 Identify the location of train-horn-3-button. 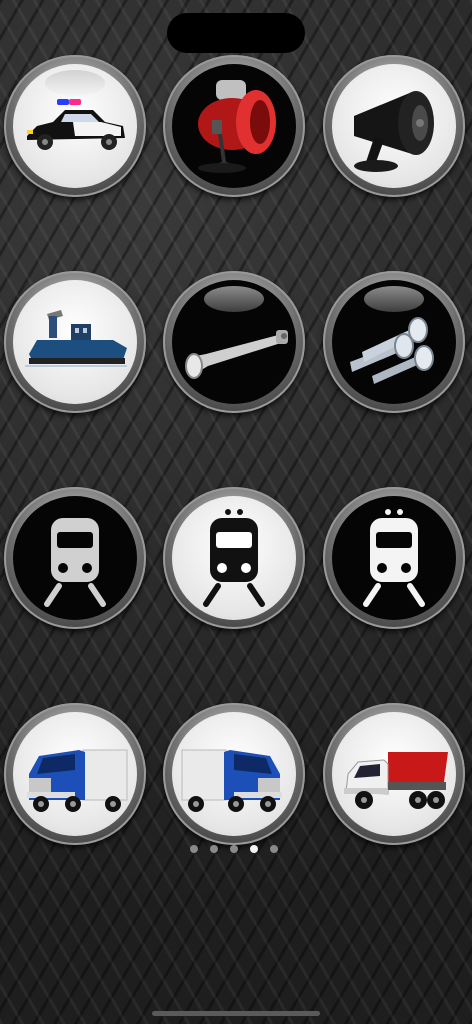
(394, 558).